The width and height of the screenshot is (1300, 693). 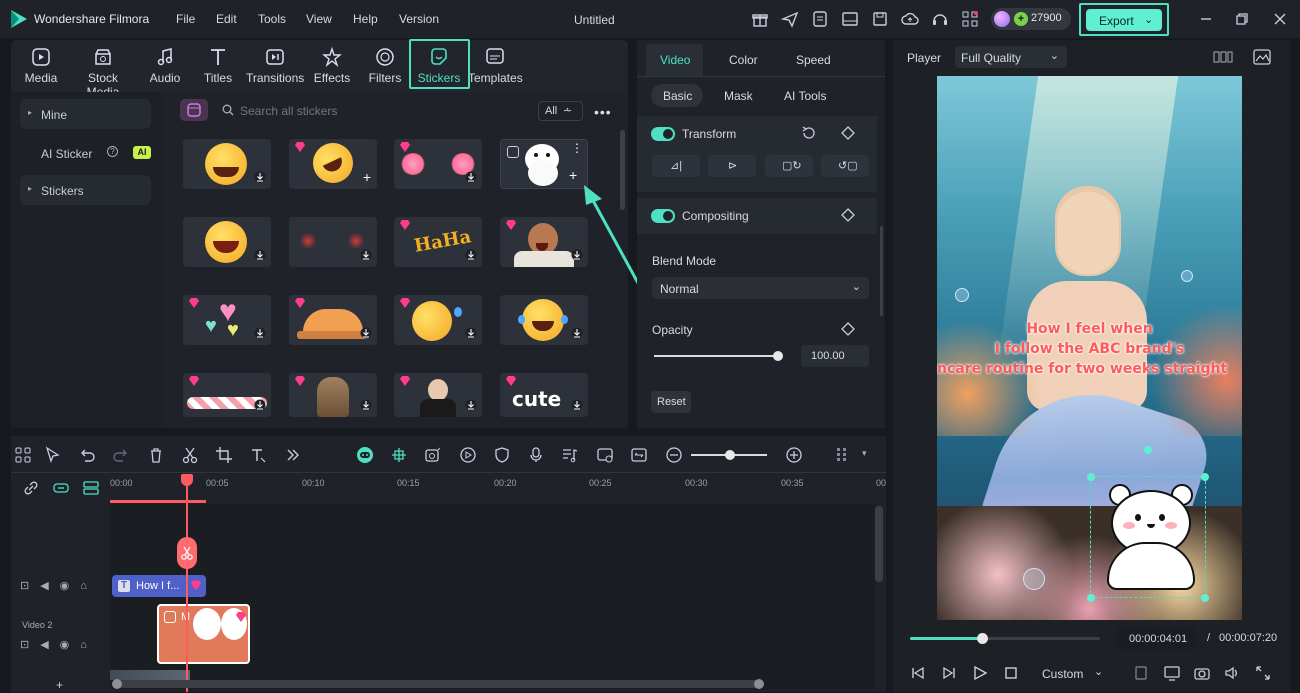 What do you see at coordinates (319, 19) in the screenshot?
I see `menu-view: View` at bounding box center [319, 19].